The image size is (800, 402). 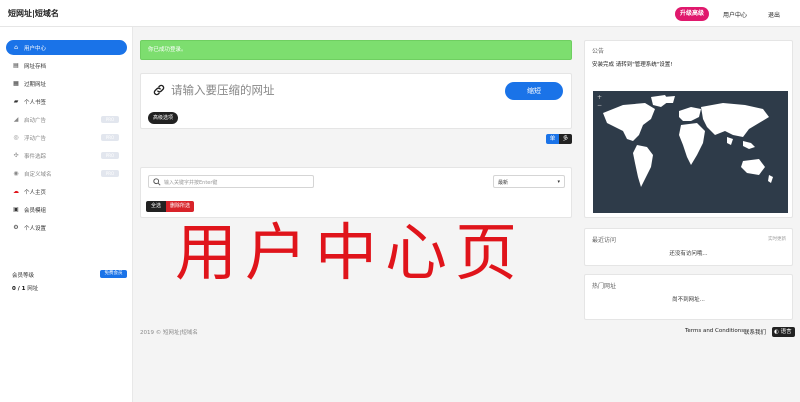 What do you see at coordinates (16, 47) in the screenshot?
I see `home-icon: ⌂` at bounding box center [16, 47].